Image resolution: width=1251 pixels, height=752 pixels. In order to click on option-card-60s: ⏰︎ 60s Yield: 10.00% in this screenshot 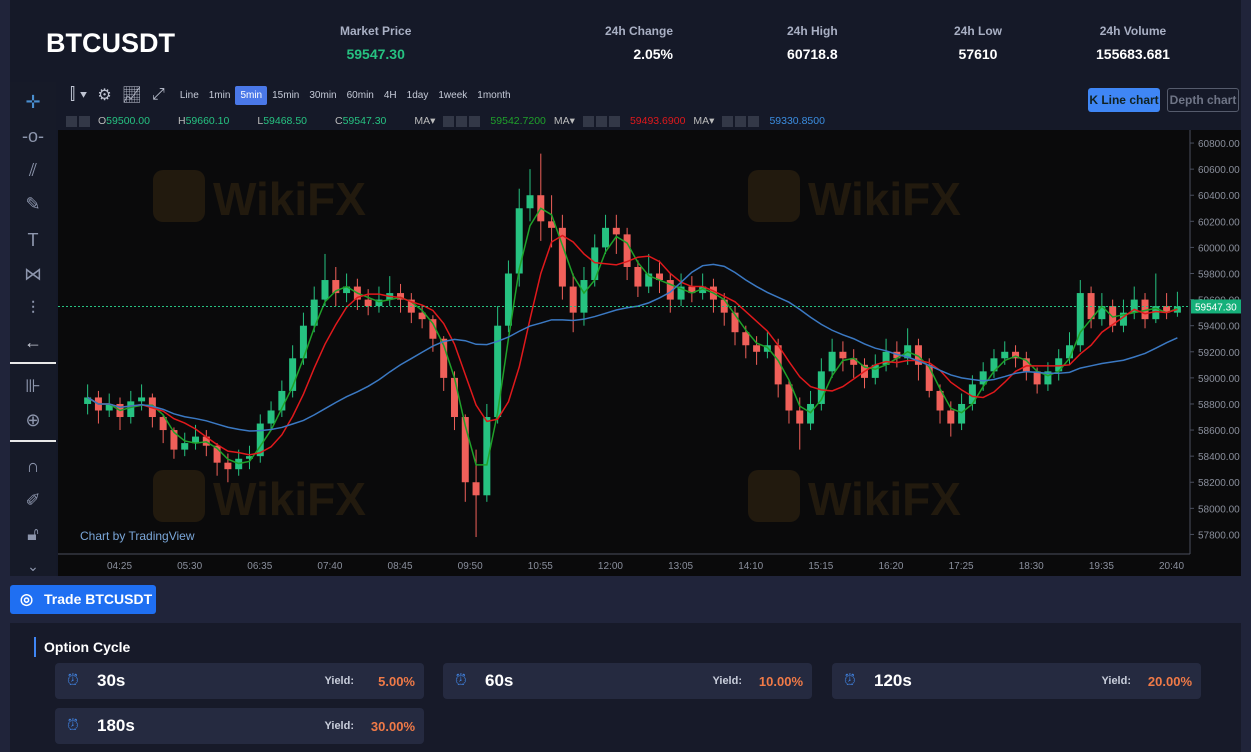, I will do `click(627, 681)`.